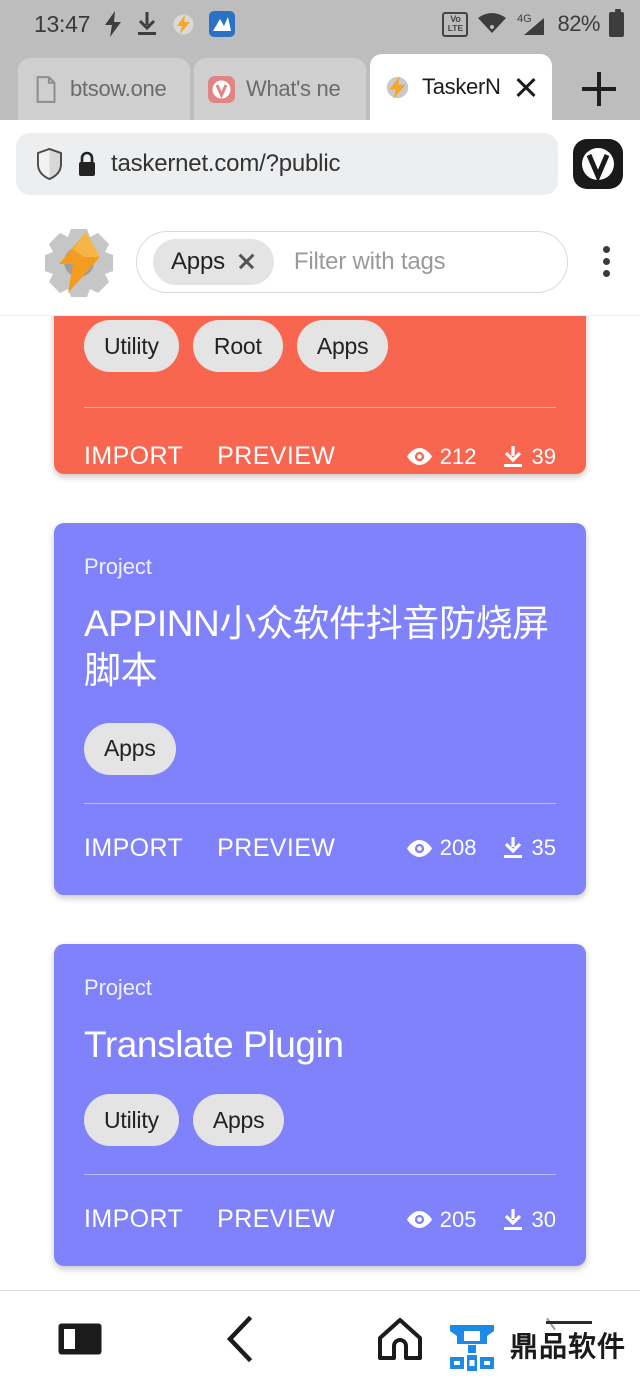 The image size is (640, 1387). I want to click on battery-icon, so click(616, 22).